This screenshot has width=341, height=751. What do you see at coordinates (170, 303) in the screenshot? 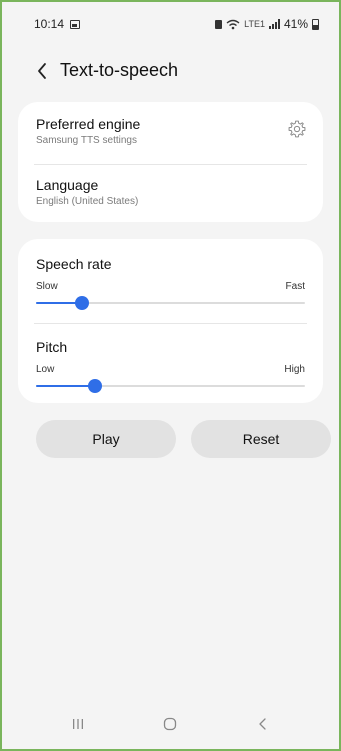
I see `speech-rate-slider` at bounding box center [170, 303].